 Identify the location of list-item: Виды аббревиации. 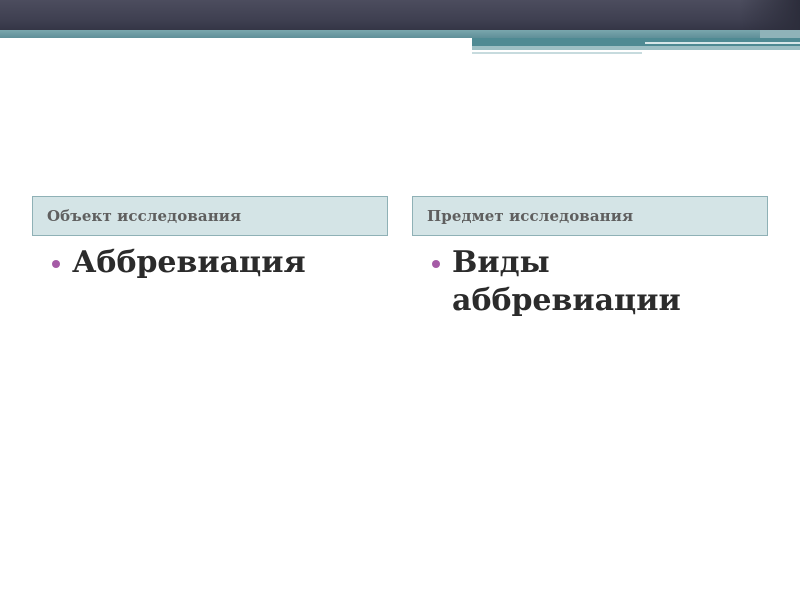
(597, 282).